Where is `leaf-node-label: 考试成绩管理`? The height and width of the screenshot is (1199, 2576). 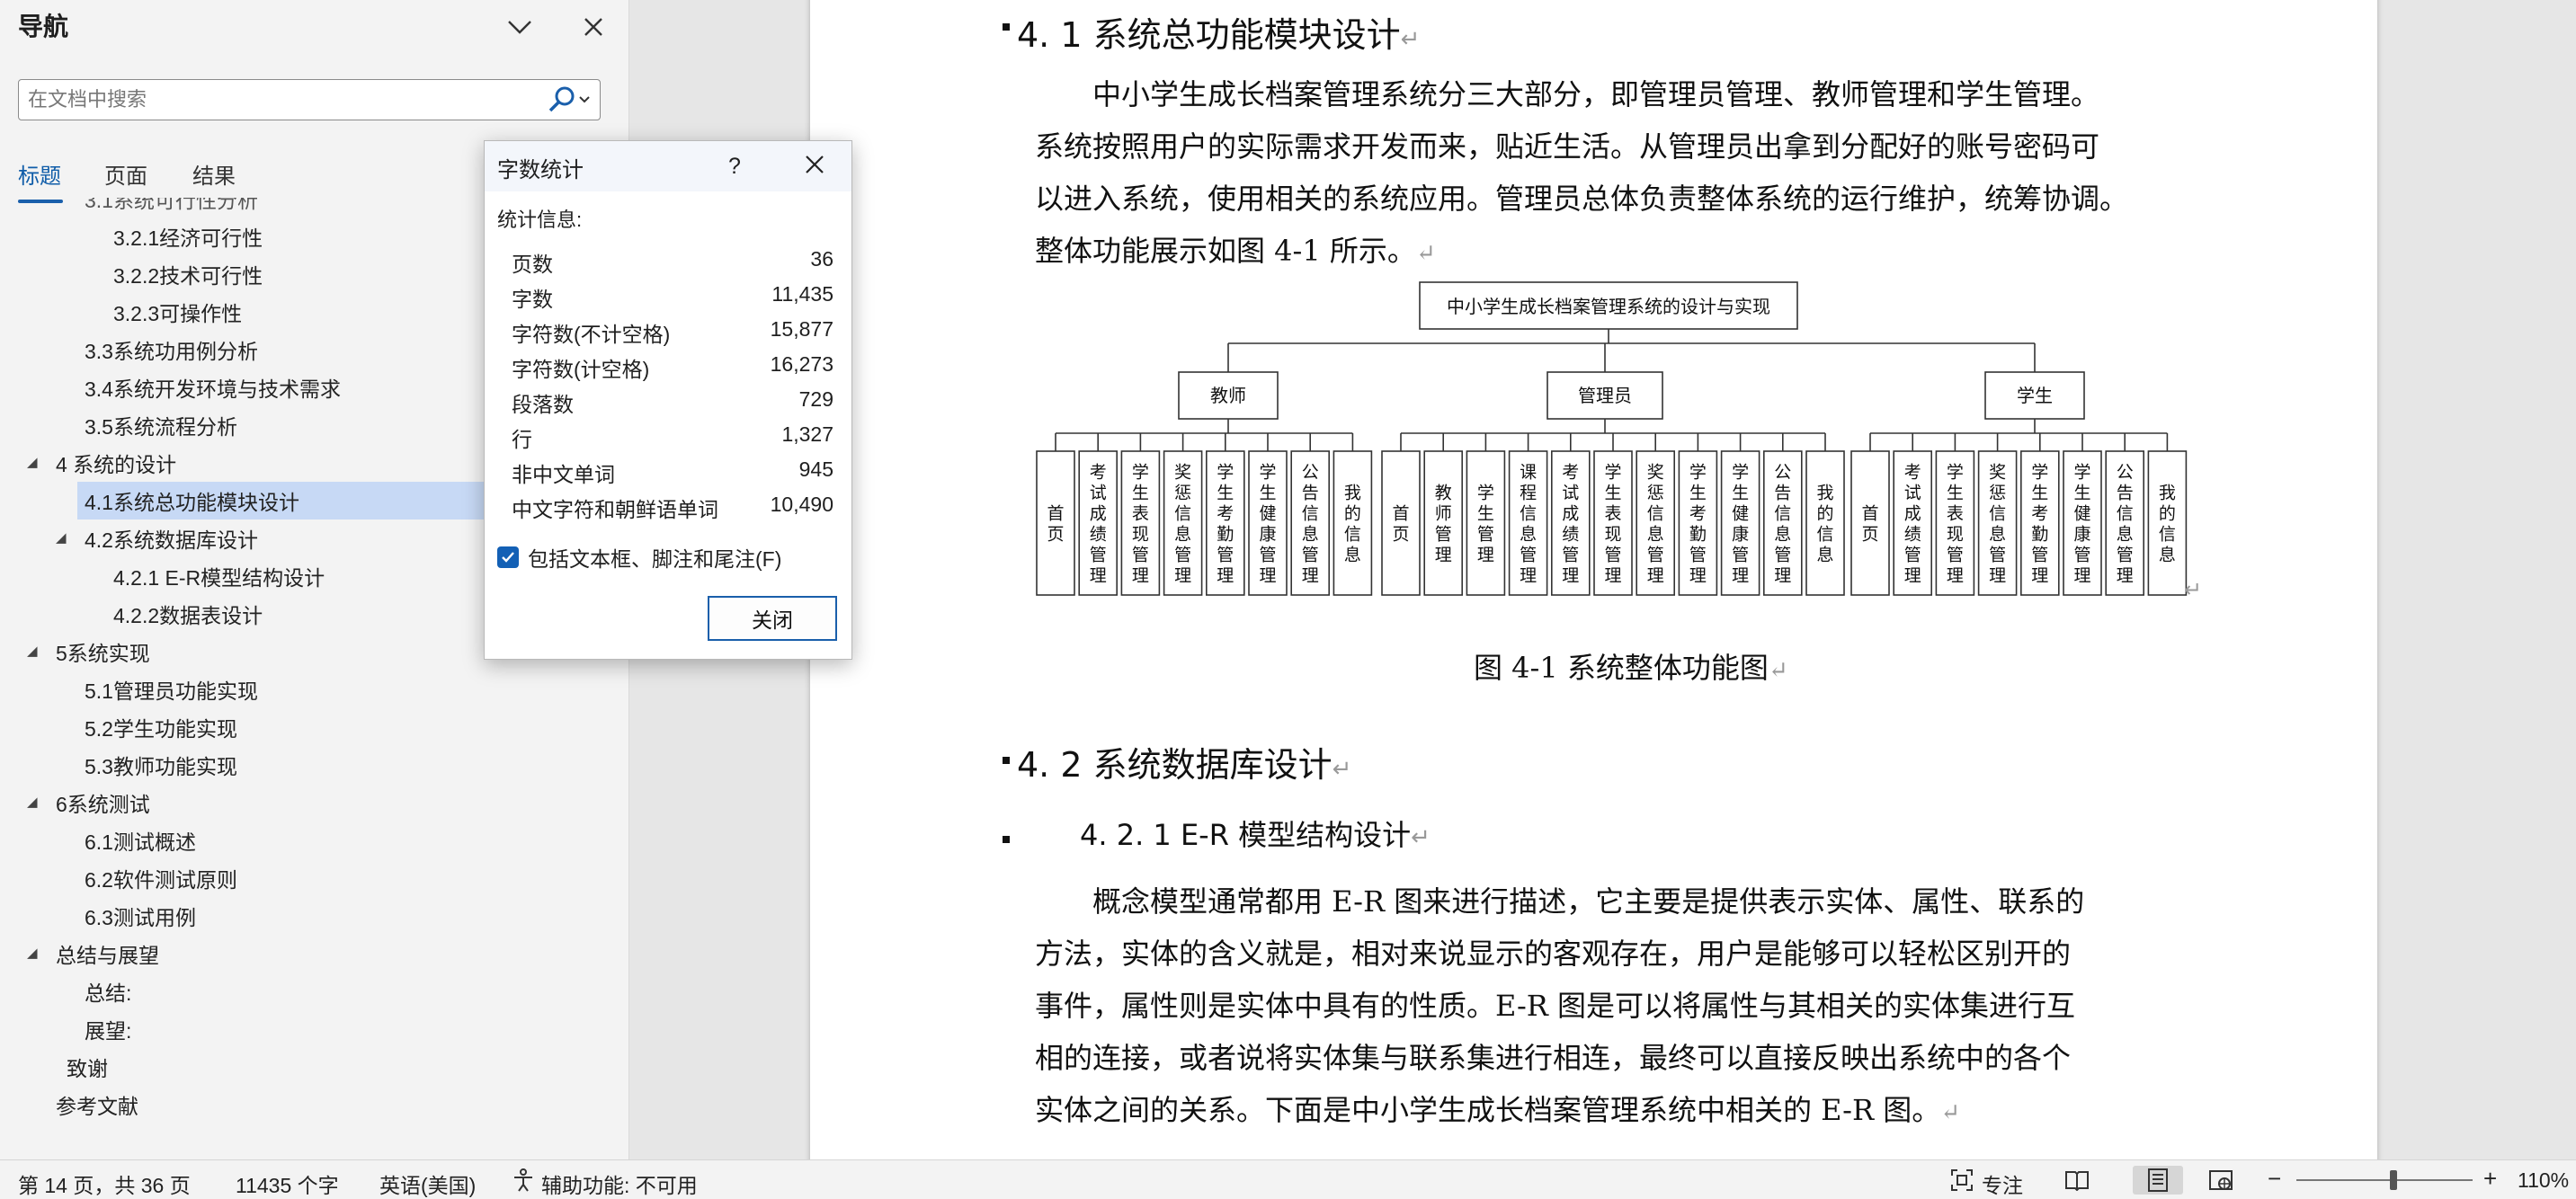
leaf-node-label: 考试成绩管理 is located at coordinates (1912, 524).